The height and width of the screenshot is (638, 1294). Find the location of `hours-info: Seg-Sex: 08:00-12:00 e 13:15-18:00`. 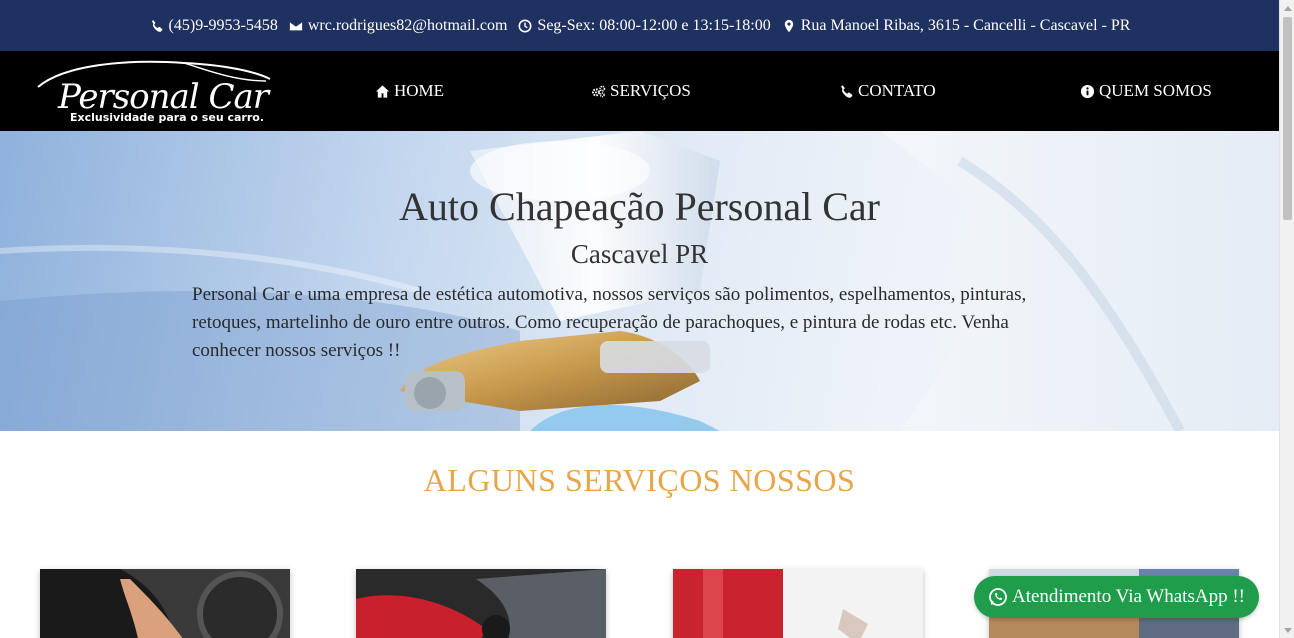

hours-info: Seg-Sex: 08:00-12:00 e 13:15-18:00 is located at coordinates (644, 25).